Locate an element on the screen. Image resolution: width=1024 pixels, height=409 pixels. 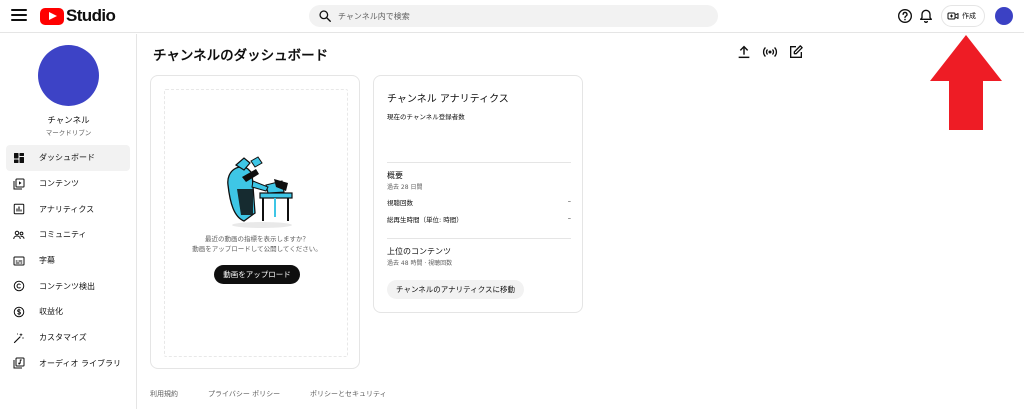
subtitles-icon is located at coordinates (19, 261).